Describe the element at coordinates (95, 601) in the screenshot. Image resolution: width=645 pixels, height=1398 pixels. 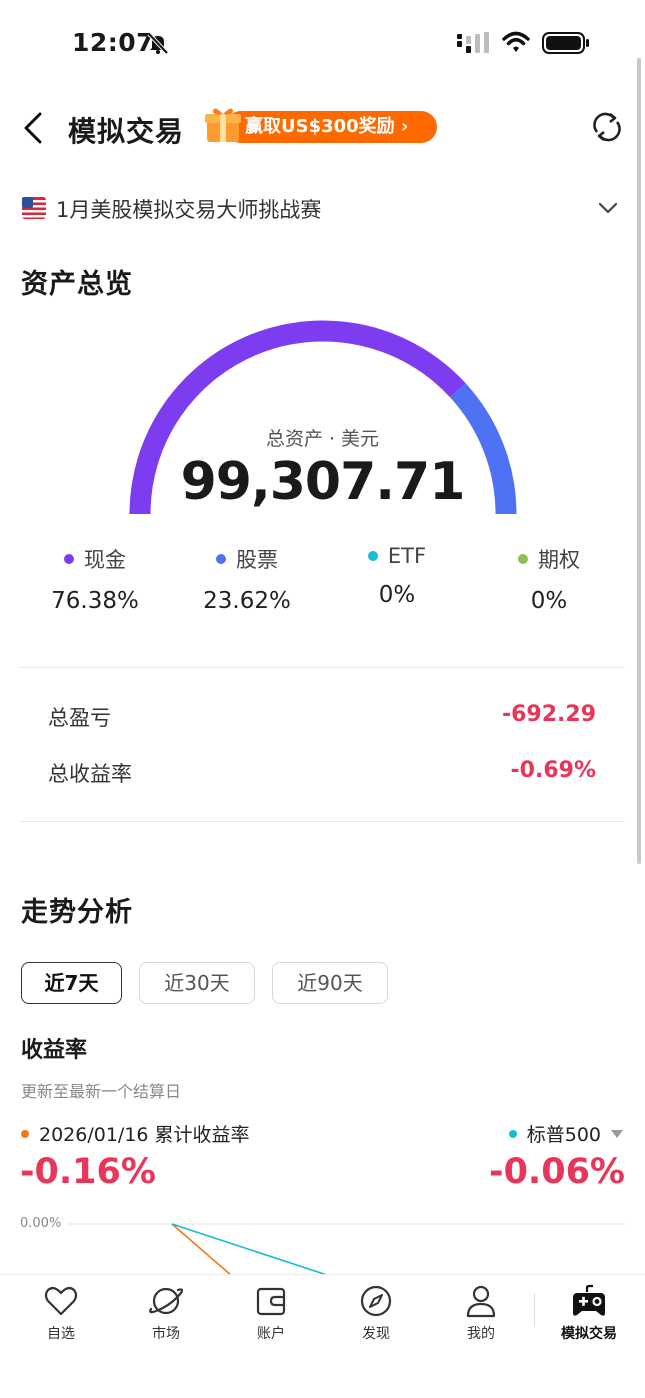
I see `allocation-value: 76.38%` at that location.